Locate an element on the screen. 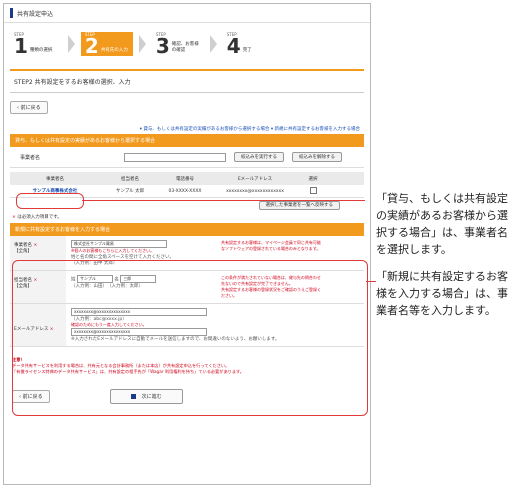  table-header: 事業者名 担当者名 電話番号 Eメールアドレス 選択 is located at coordinates (187, 178).